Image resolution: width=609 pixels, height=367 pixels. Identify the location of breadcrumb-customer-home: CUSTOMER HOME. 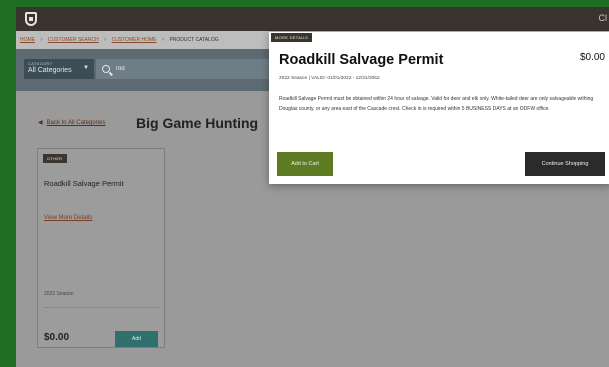
(134, 40).